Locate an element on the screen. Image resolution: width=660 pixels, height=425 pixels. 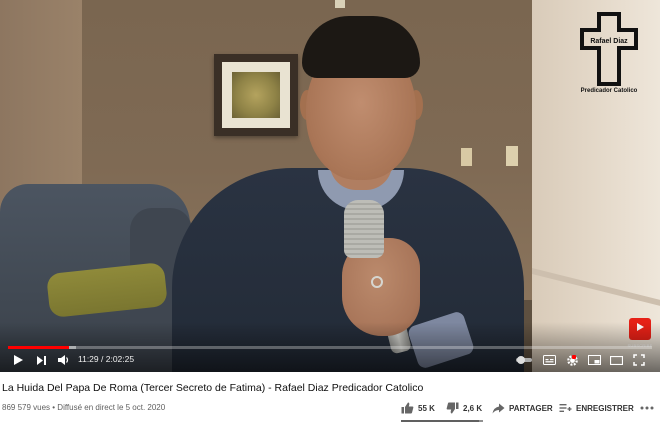
save-icon is located at coordinates (565, 407).